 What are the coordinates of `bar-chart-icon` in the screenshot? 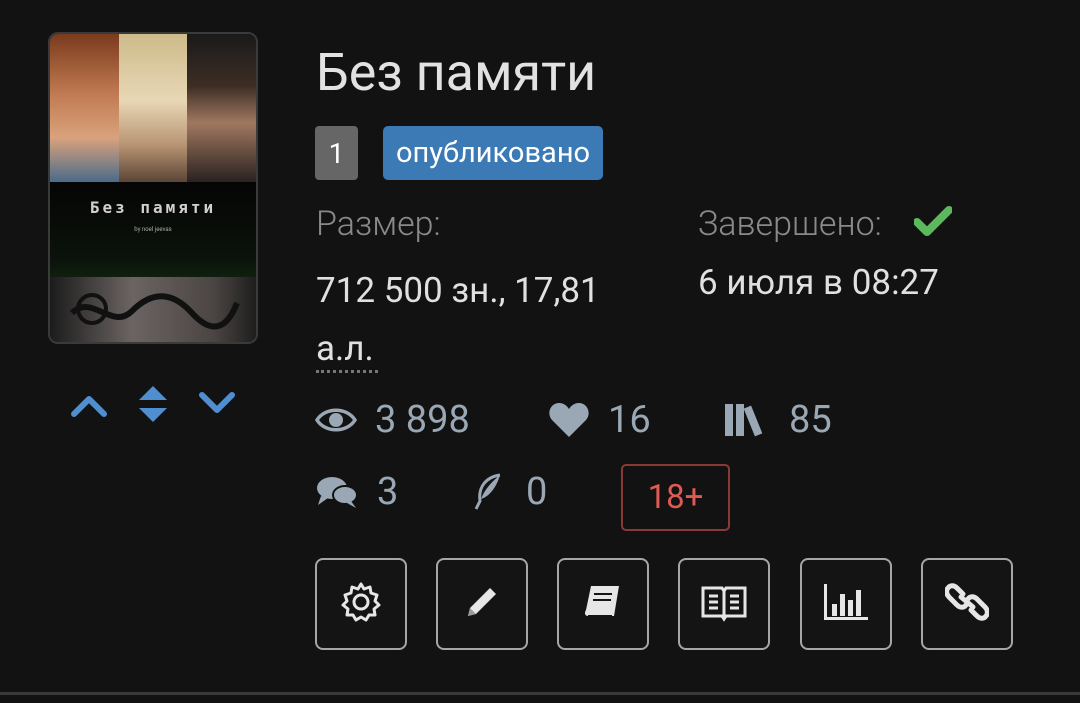 It's located at (846, 604).